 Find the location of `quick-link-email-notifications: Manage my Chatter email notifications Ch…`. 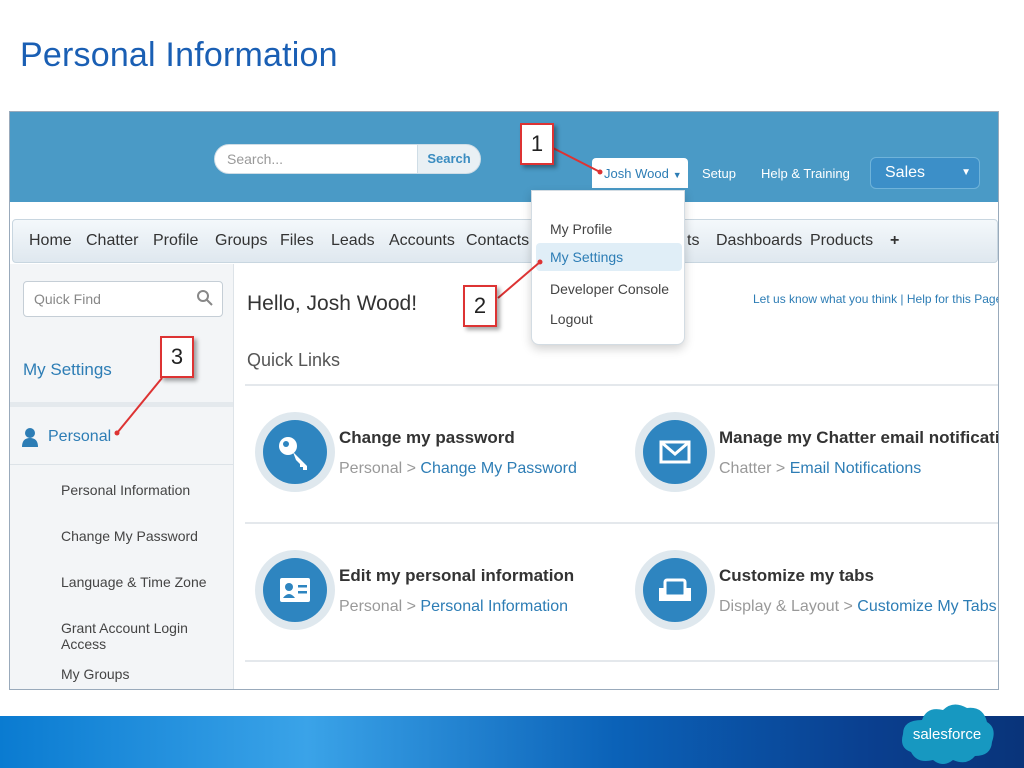

quick-link-email-notifications: Manage my Chatter email notifications Ch… is located at coordinates (816, 452).